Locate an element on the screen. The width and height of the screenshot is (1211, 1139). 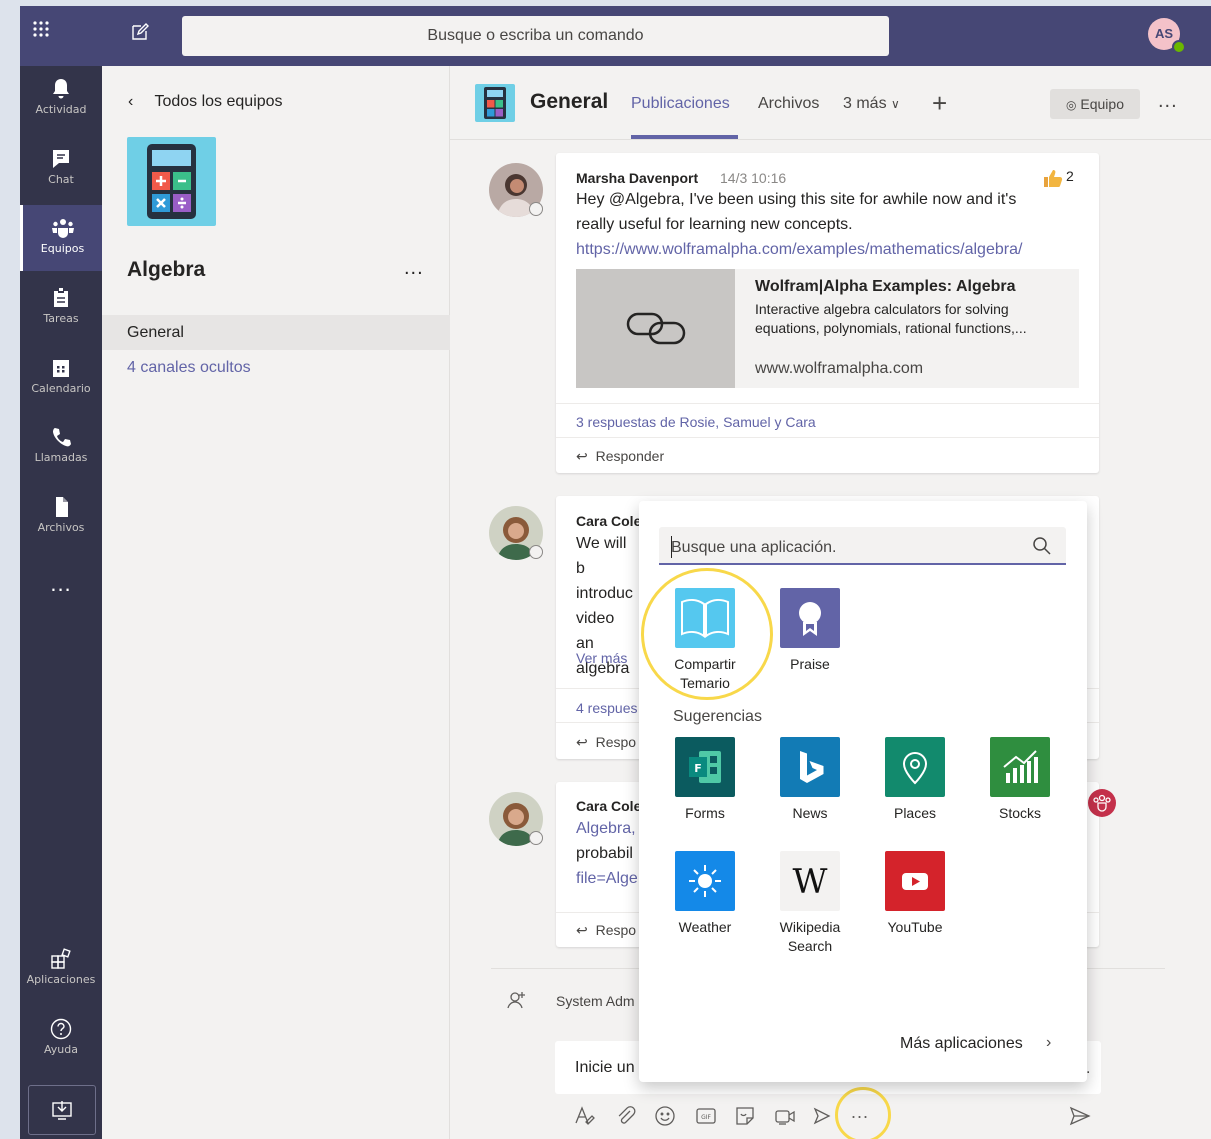
chevron-right-icon: › is located at coordinates (1048, 1043).